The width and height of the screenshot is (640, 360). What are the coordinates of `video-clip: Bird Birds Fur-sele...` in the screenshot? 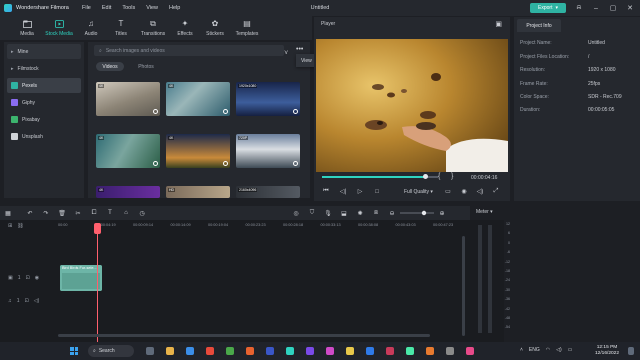 It's located at (81, 278).